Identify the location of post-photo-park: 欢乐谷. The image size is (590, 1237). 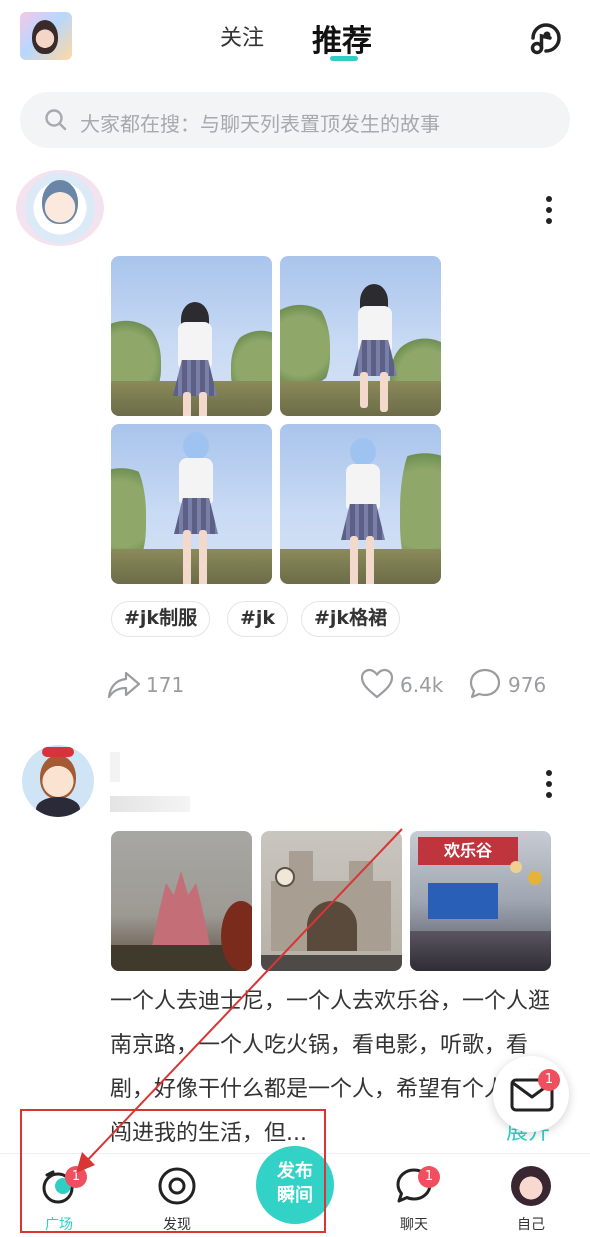
(480, 901).